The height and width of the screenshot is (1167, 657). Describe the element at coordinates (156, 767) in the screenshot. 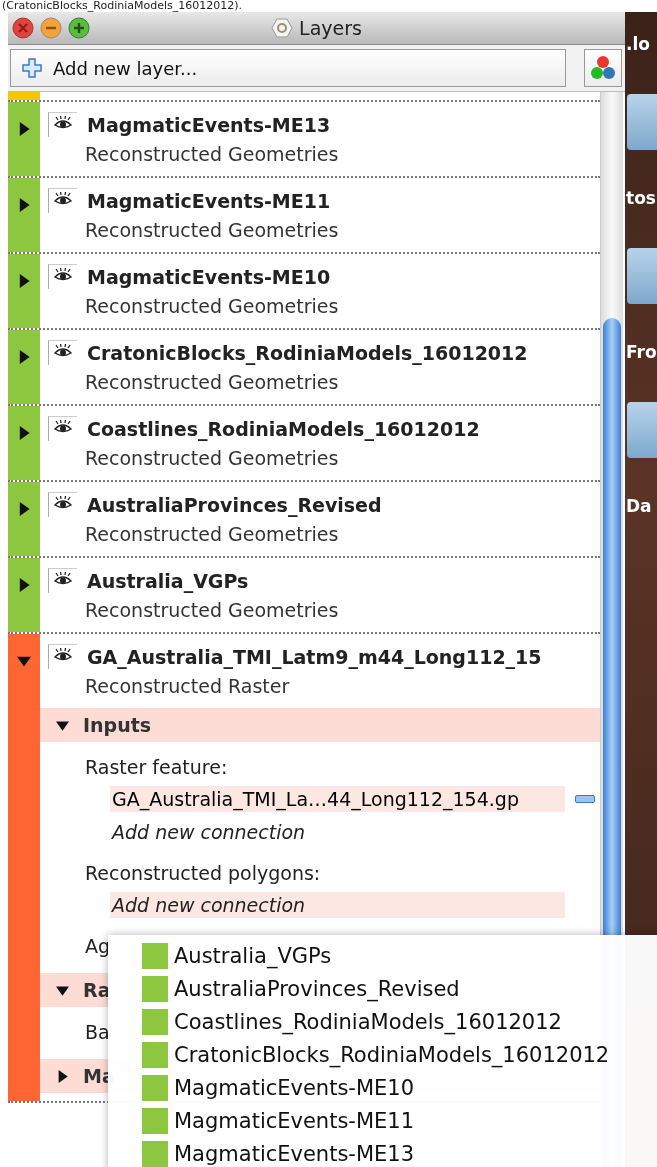

I see `input-label: Raster feature:` at that location.